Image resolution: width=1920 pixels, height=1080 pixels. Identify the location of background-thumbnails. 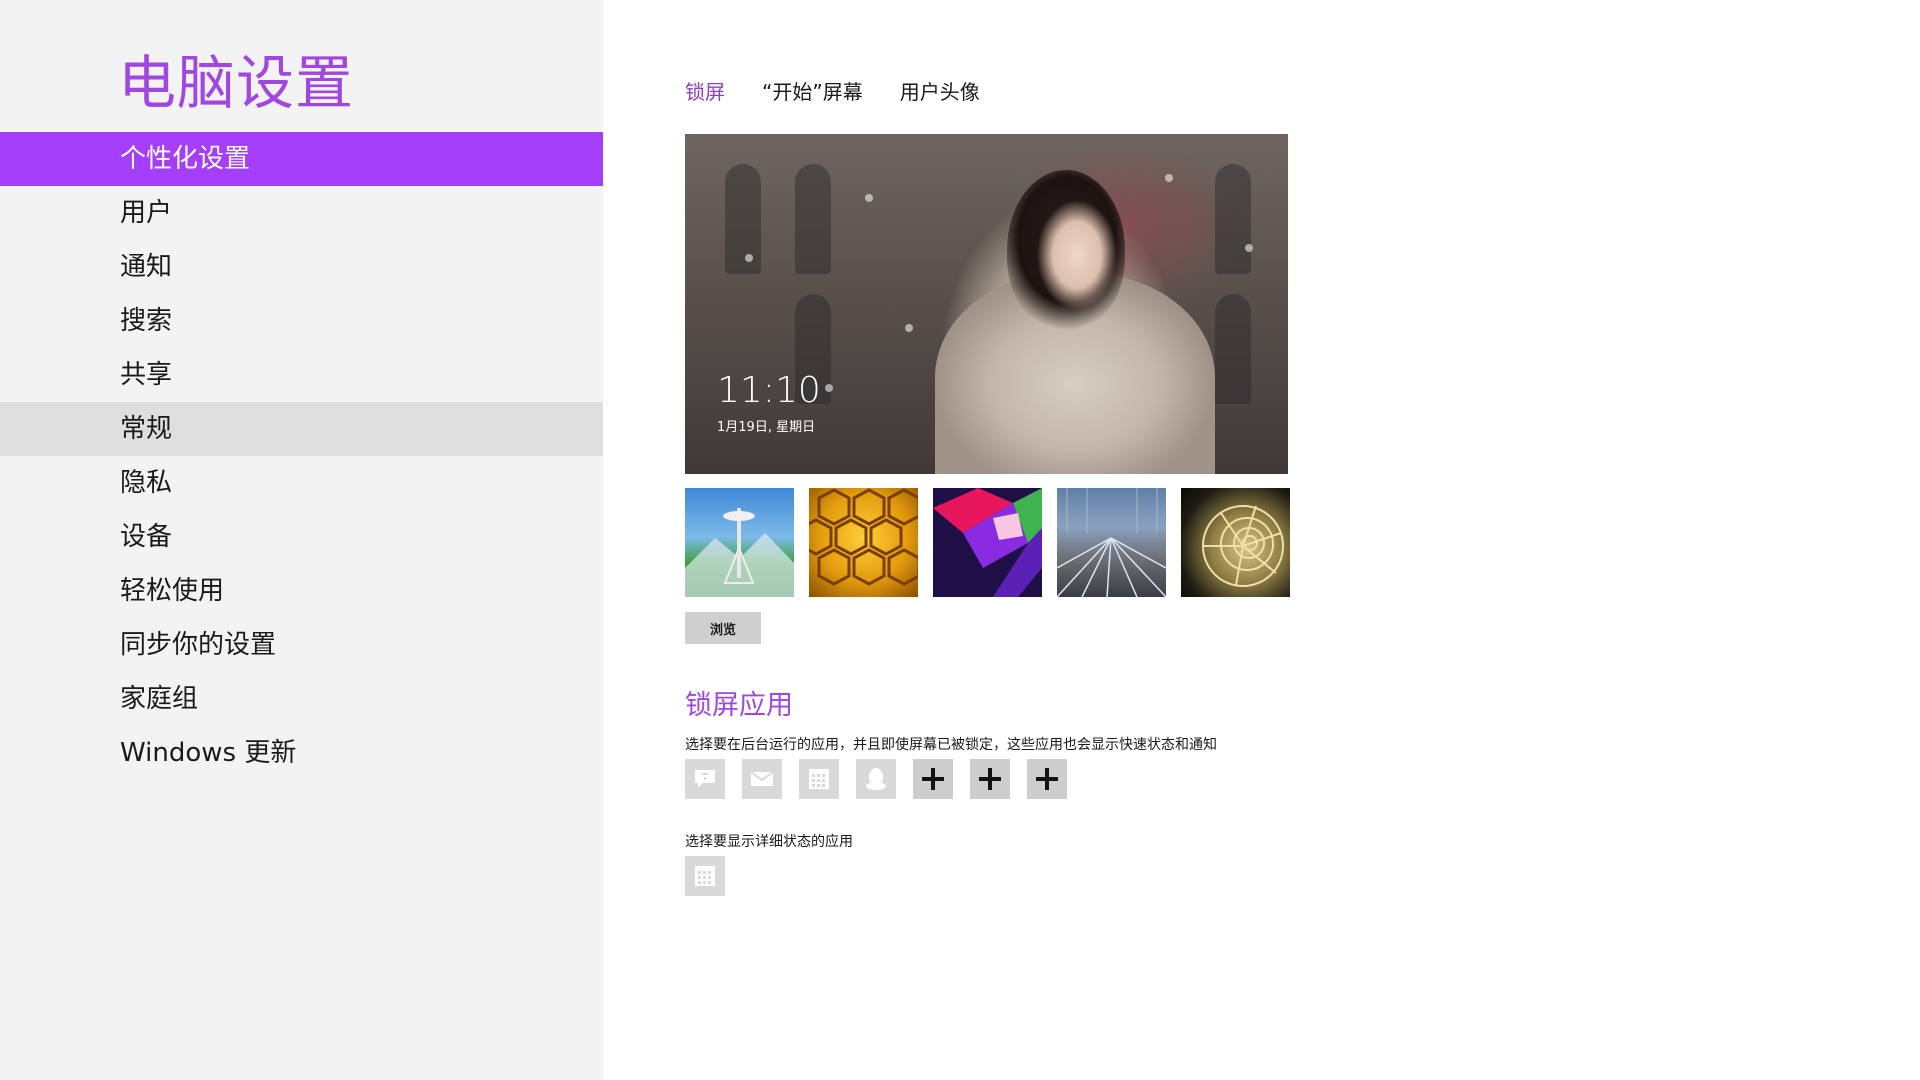
(987, 542).